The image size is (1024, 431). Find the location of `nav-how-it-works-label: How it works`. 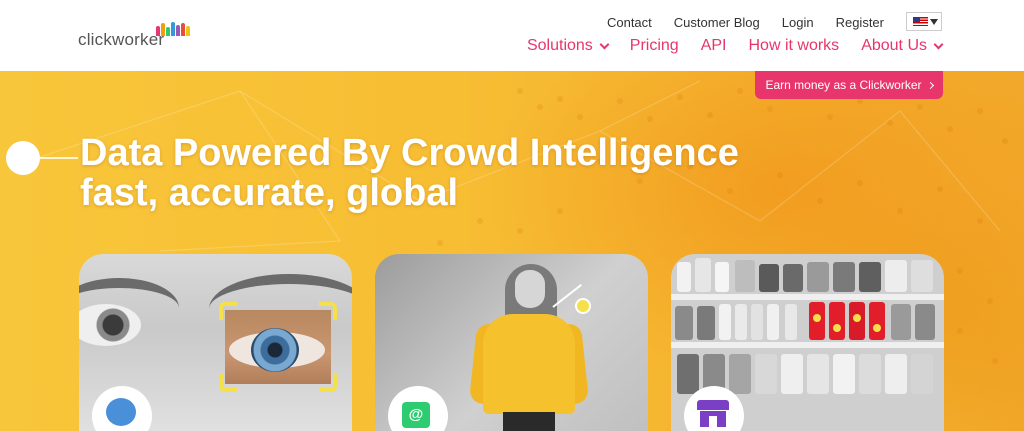

nav-how-it-works-label: How it works is located at coordinates (794, 45).